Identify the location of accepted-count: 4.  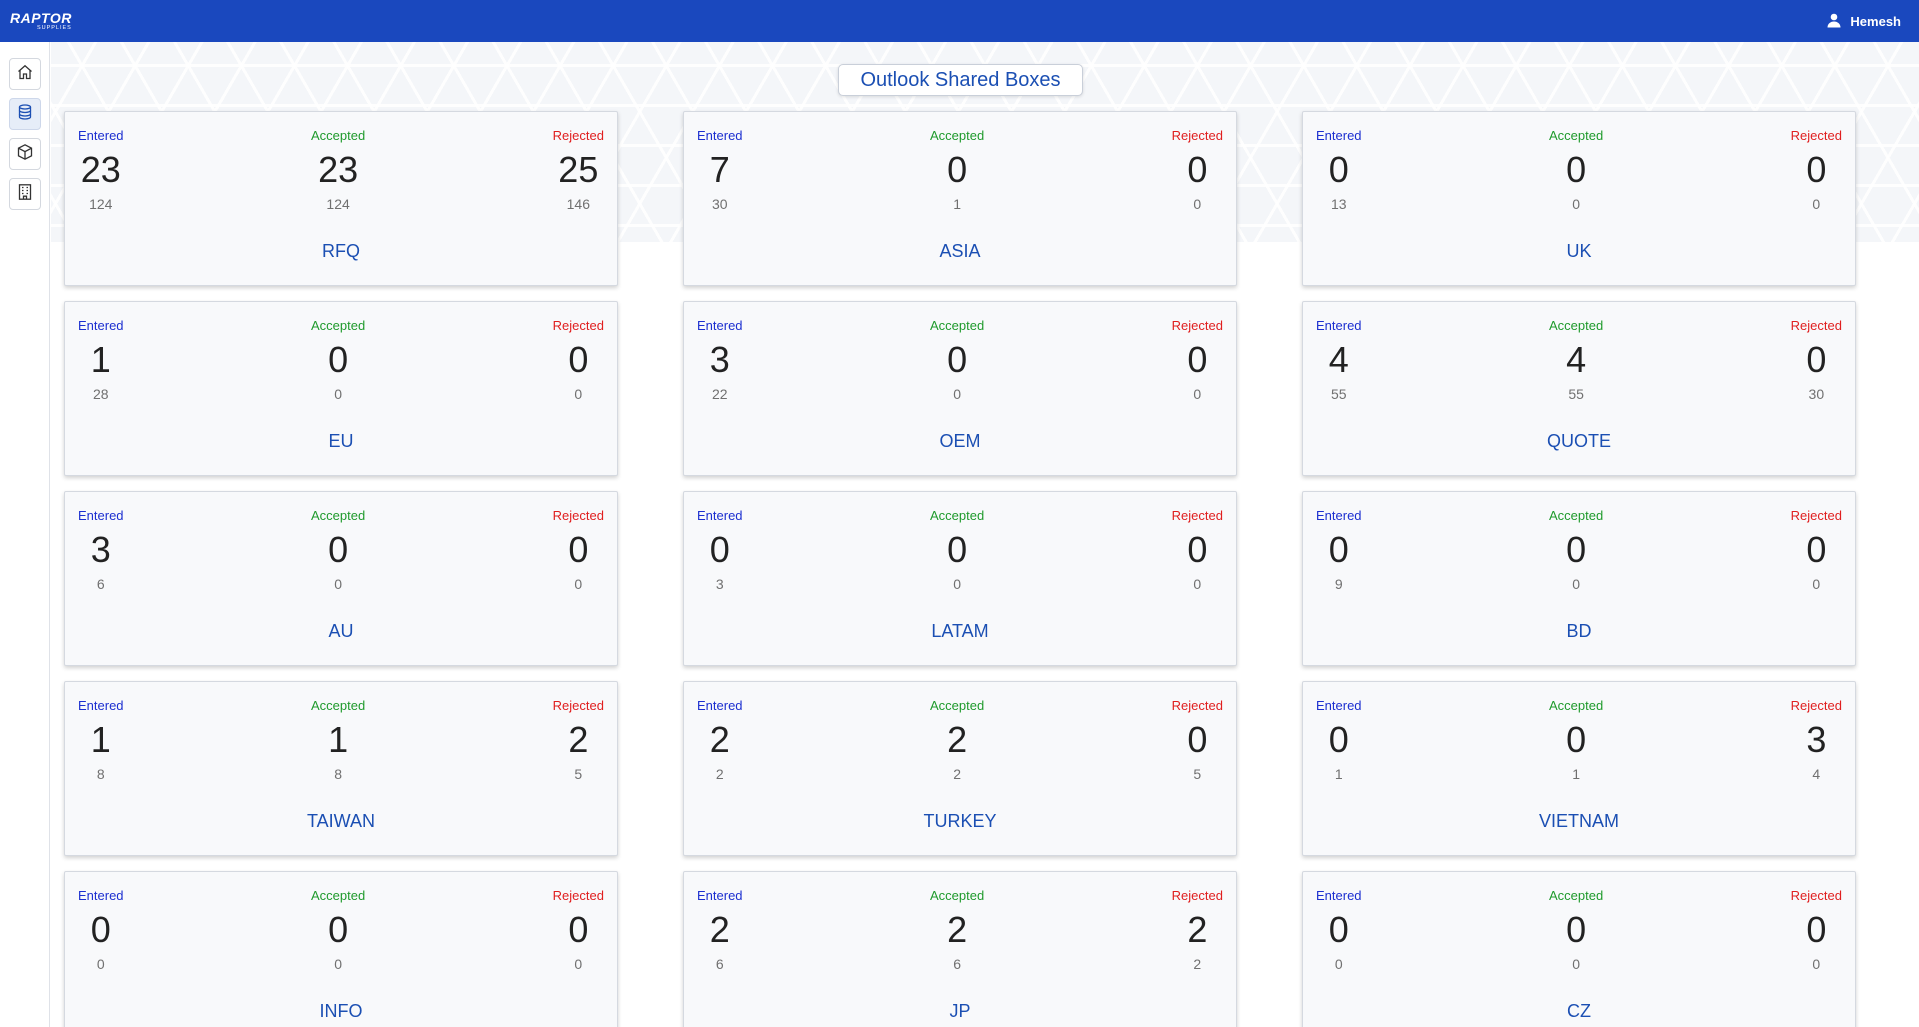
(1576, 359).